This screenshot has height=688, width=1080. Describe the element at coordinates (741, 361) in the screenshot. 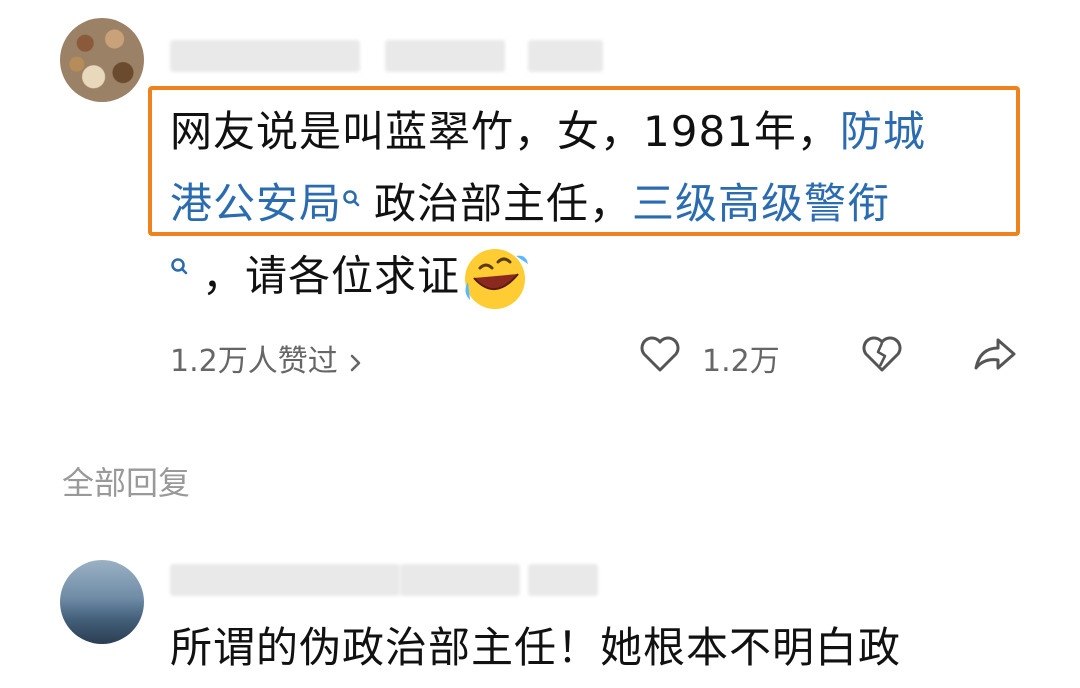

I see `like-count: 1.2万` at that location.